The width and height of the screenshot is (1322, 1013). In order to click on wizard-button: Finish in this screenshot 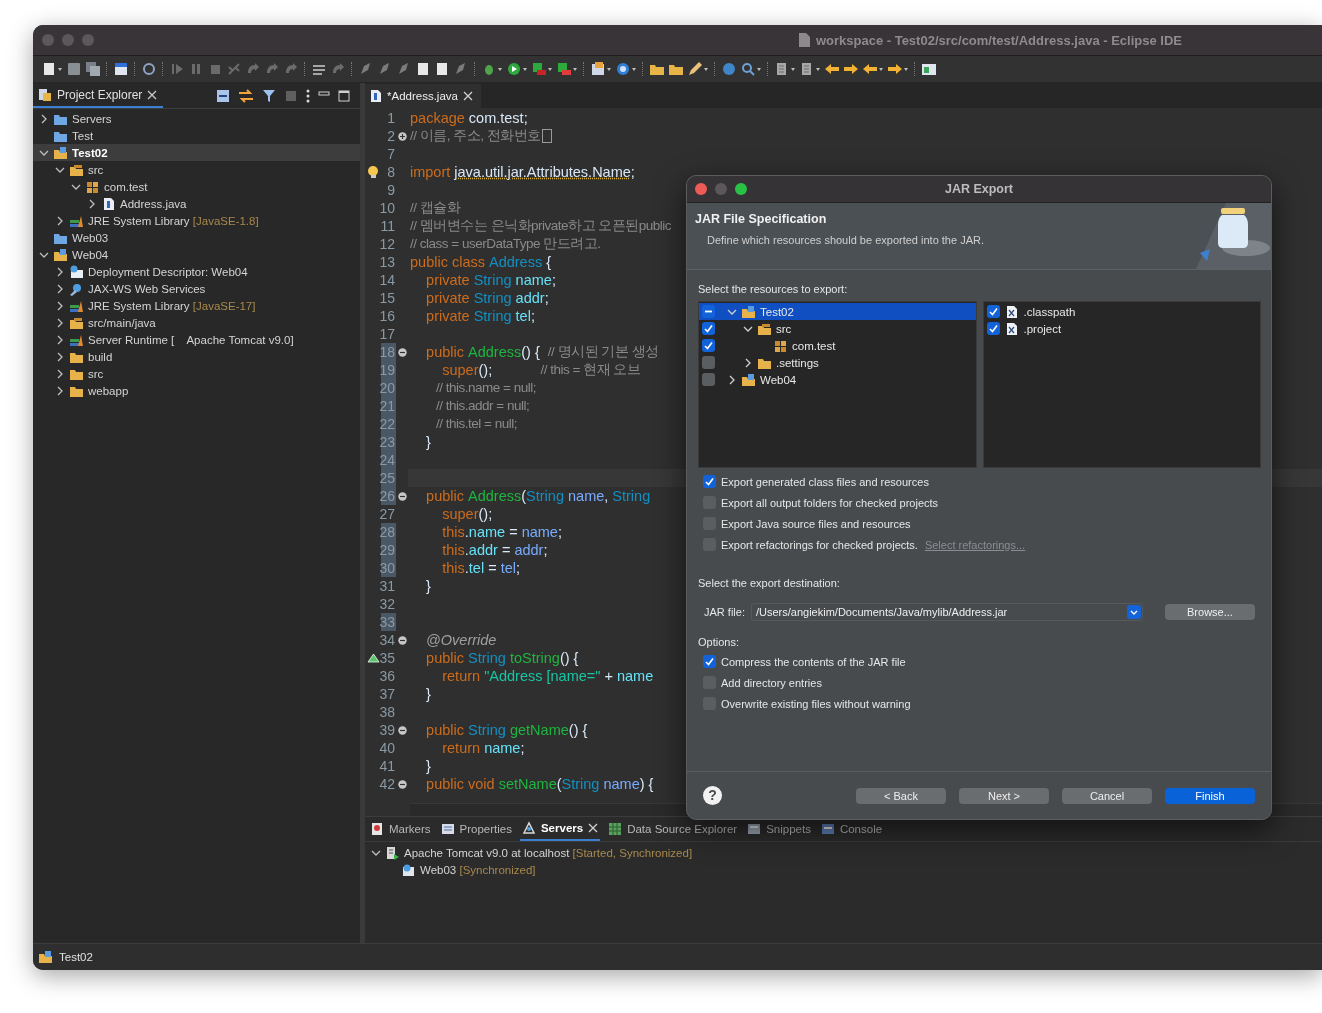, I will do `click(1210, 795)`.